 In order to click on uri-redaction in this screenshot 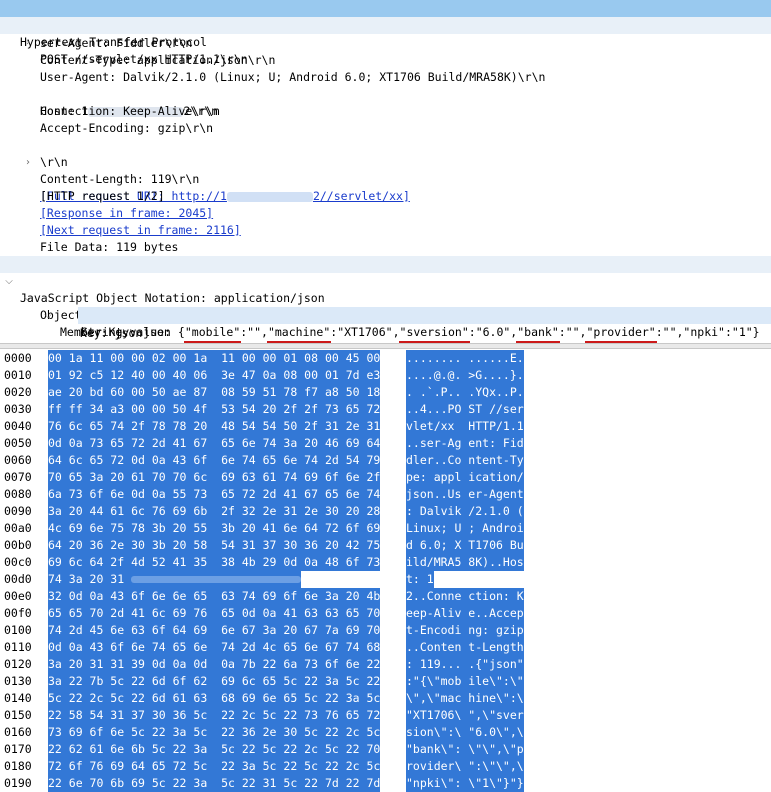, I will do `click(269, 196)`.